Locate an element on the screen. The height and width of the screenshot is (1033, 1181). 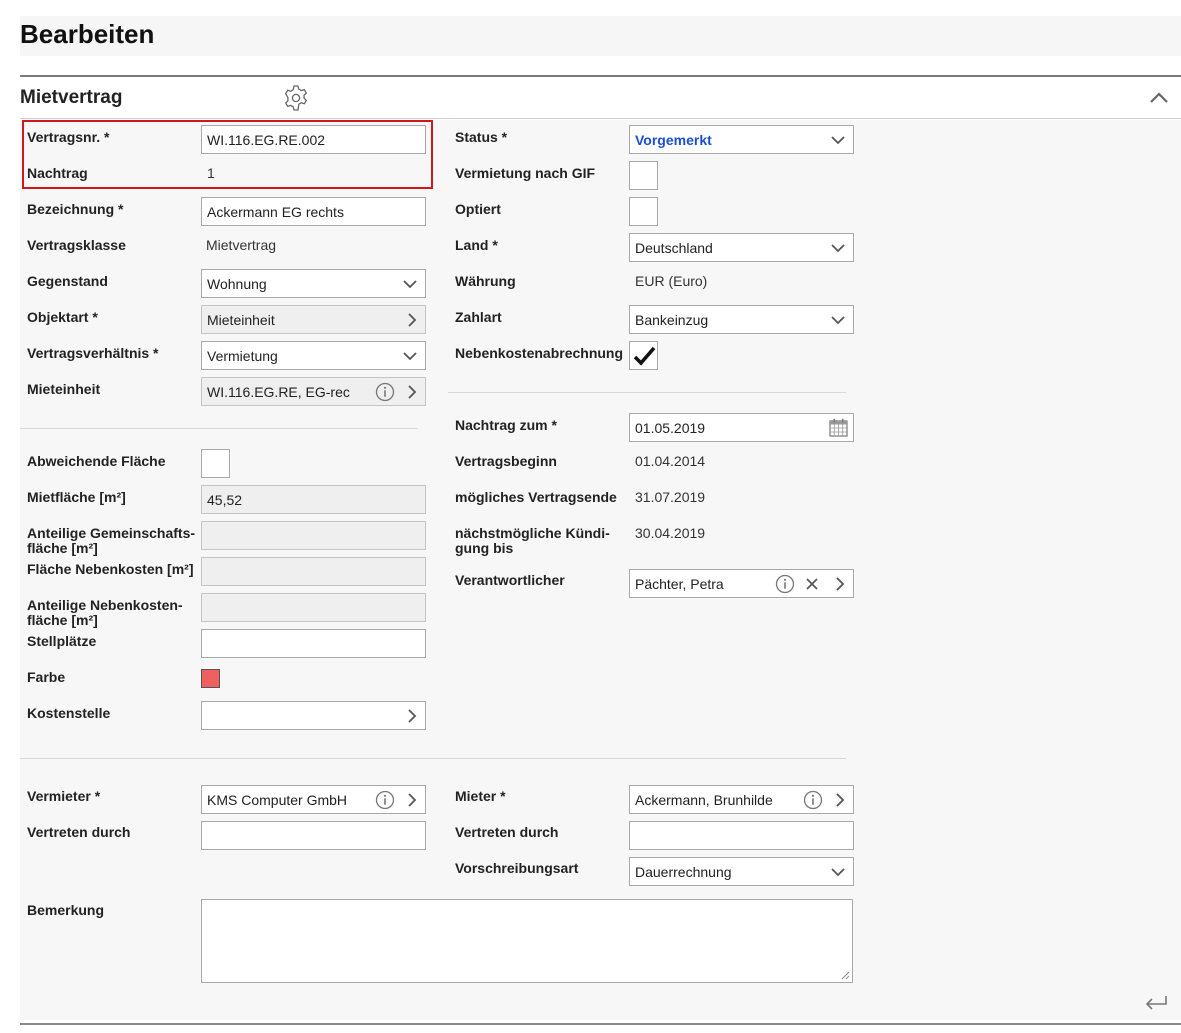
mieter-field: Ackermann, Brunhilde is located at coordinates (741, 799).